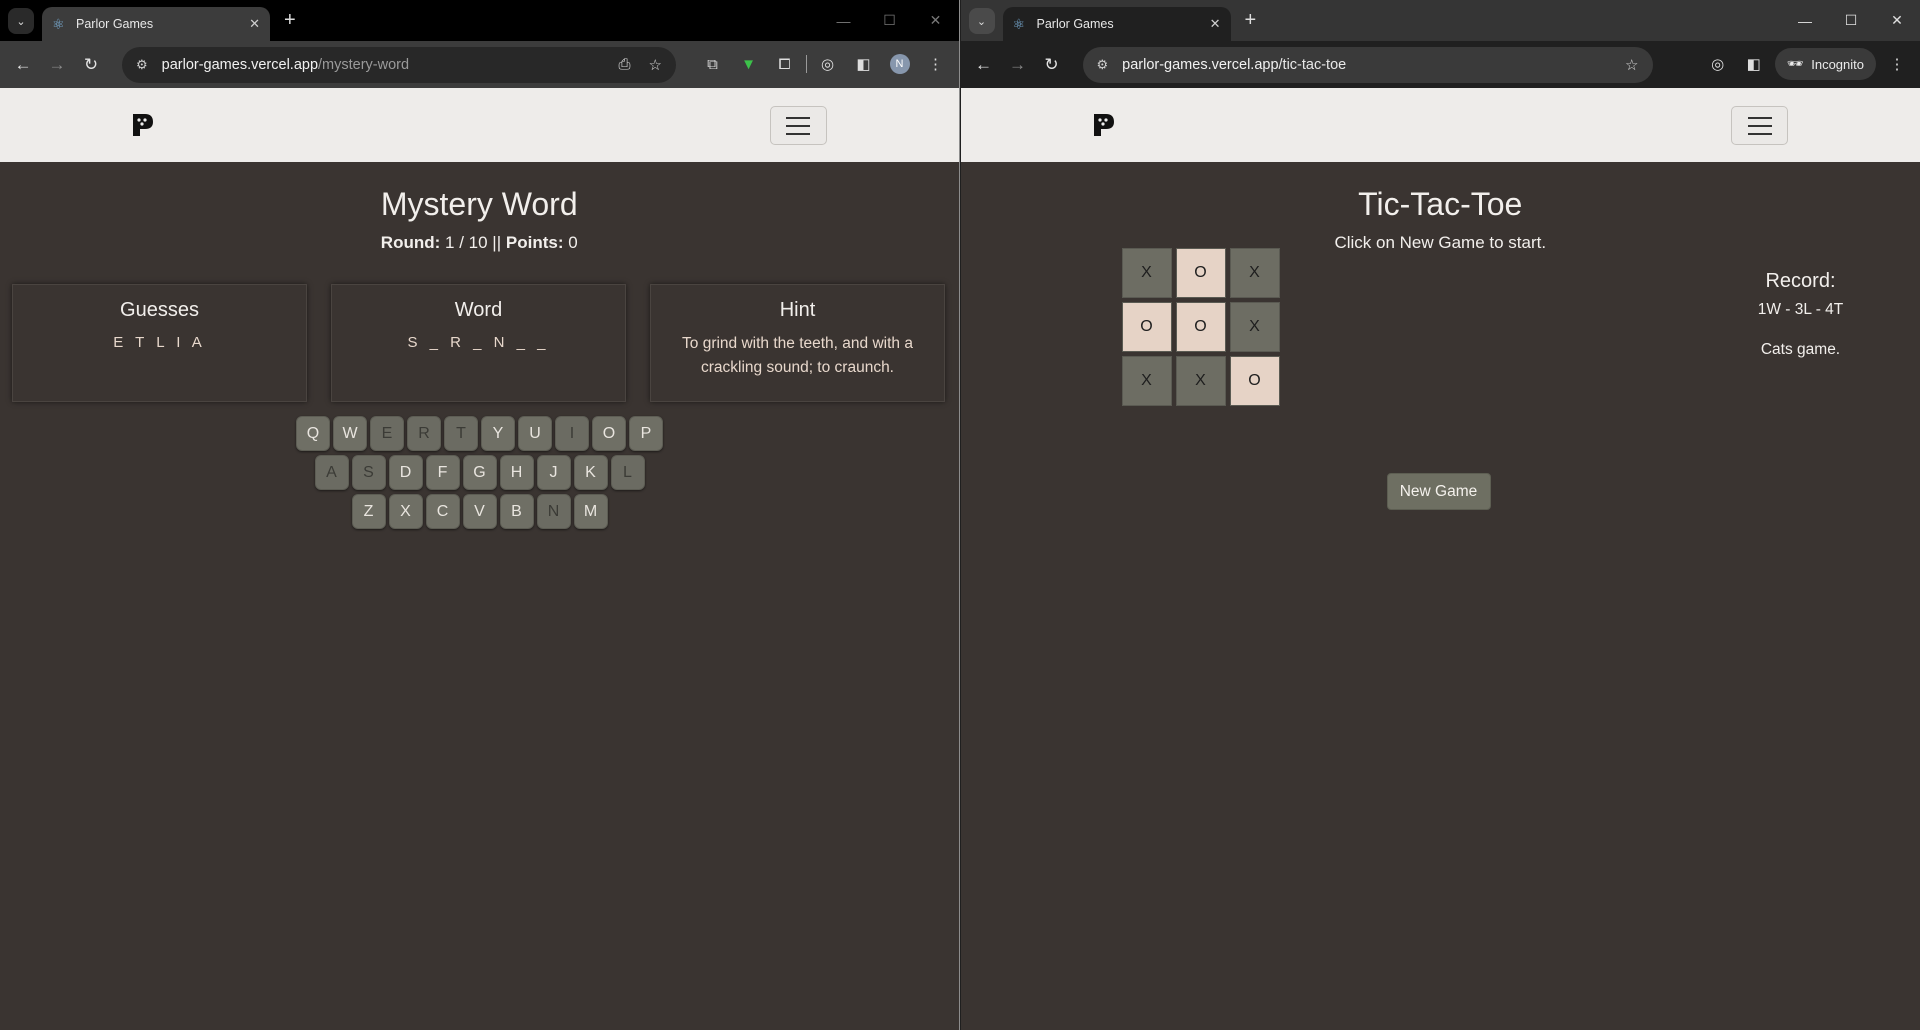  I want to click on board-cell-8: X, so click(1200, 381).